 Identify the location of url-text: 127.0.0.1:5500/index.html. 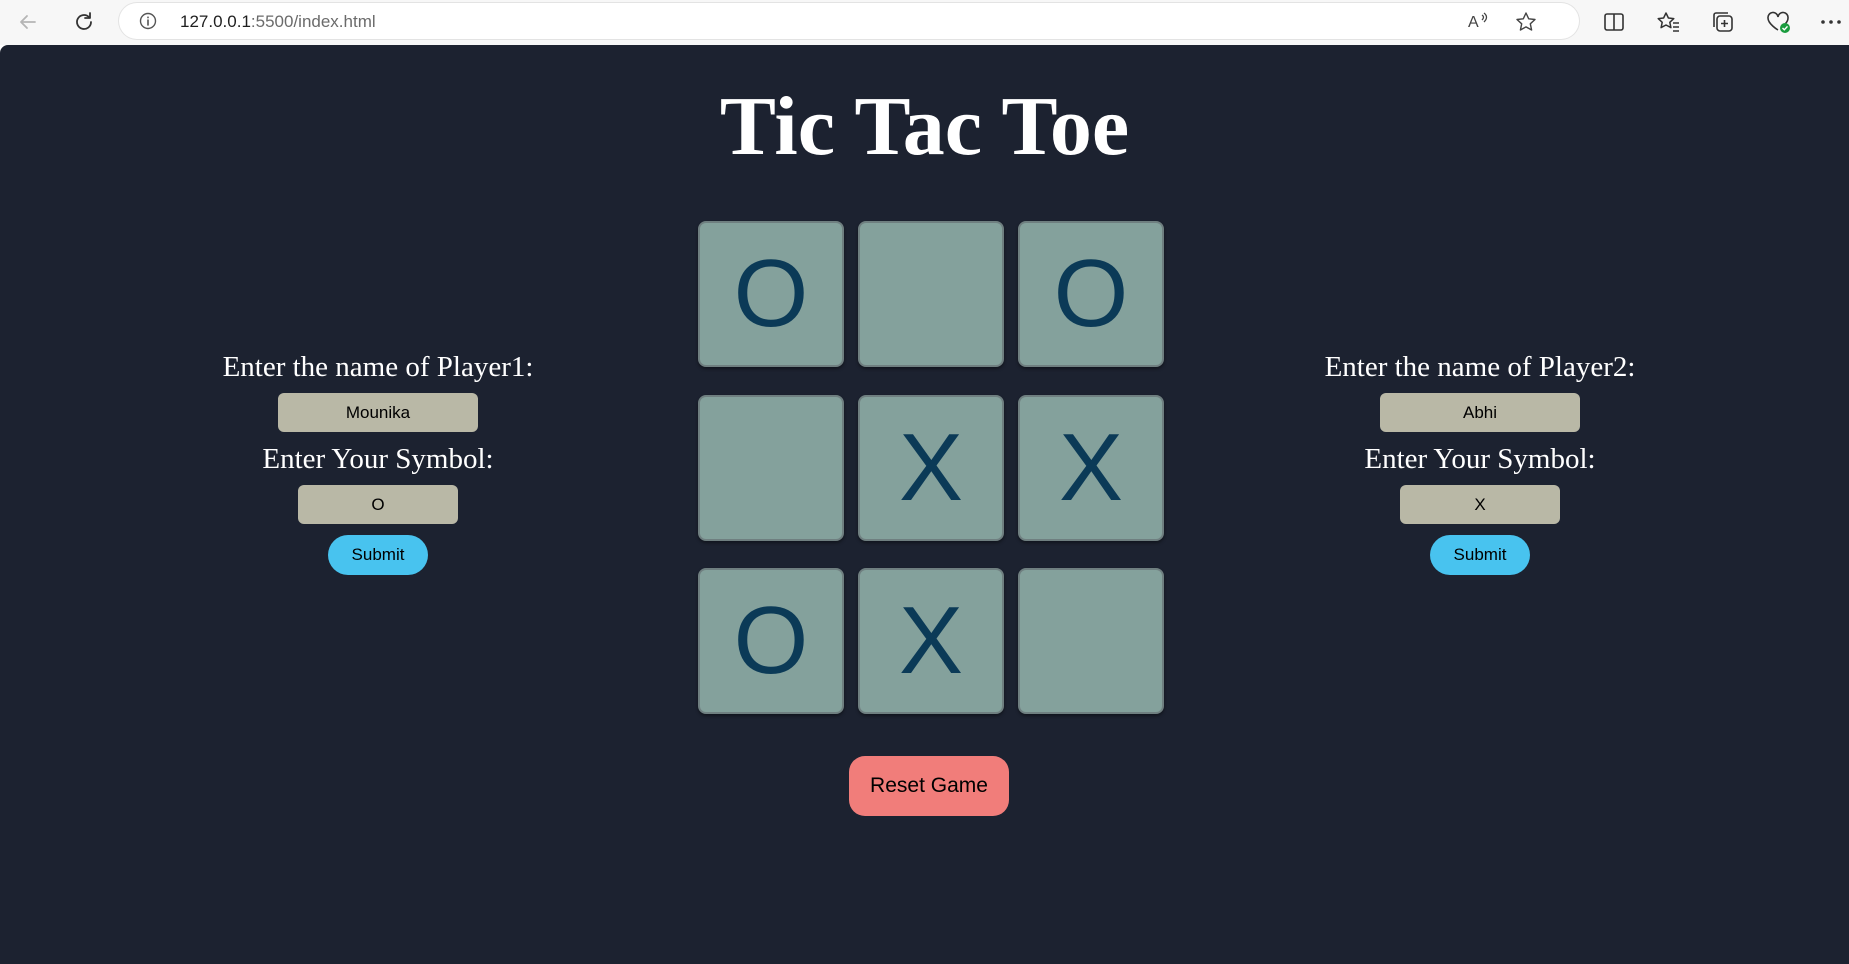
(278, 22).